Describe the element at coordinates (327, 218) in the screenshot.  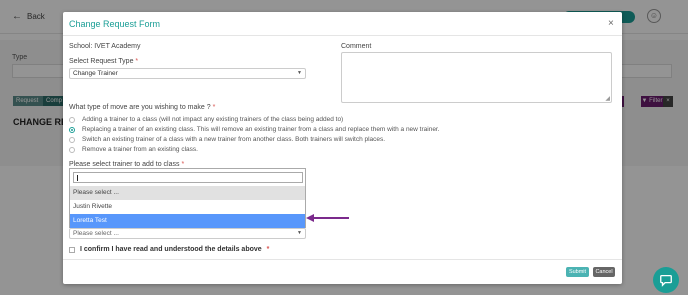
I see `annotation-arrow-icon` at that location.